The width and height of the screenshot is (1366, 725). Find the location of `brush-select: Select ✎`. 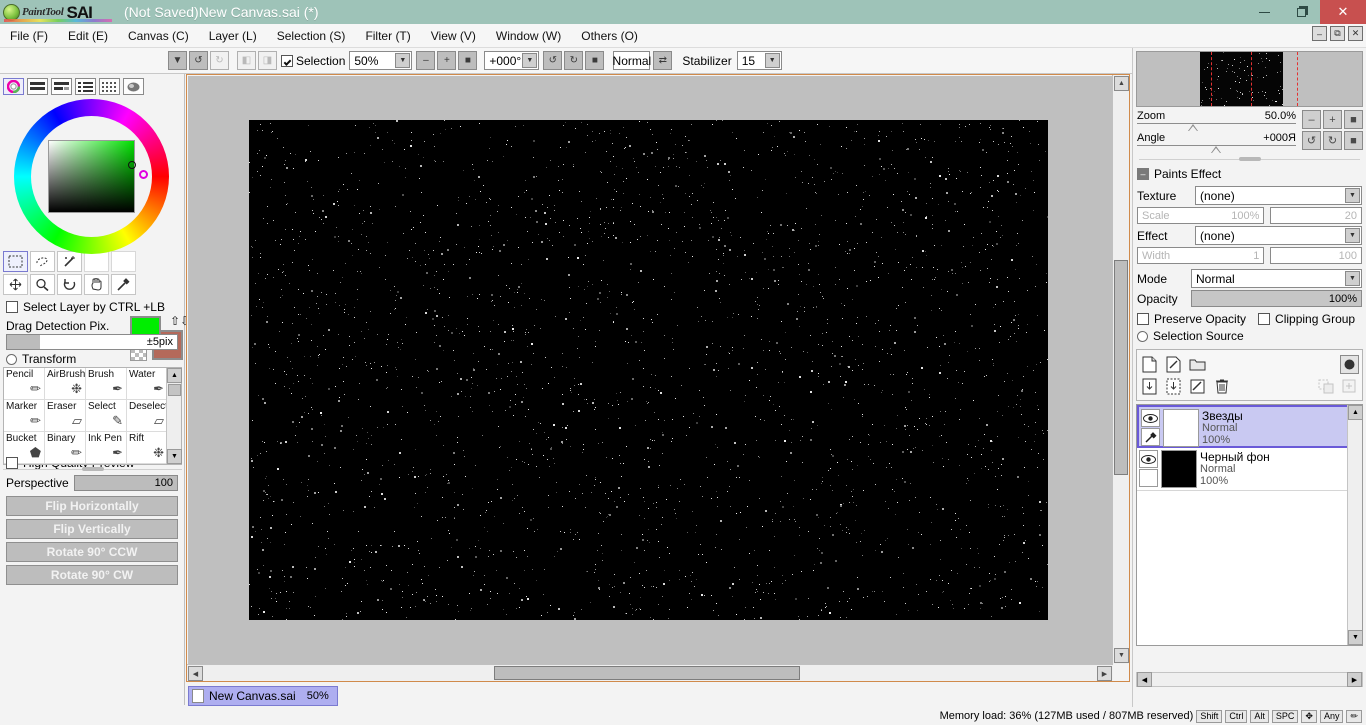

brush-select: Select ✎ is located at coordinates (106, 416).